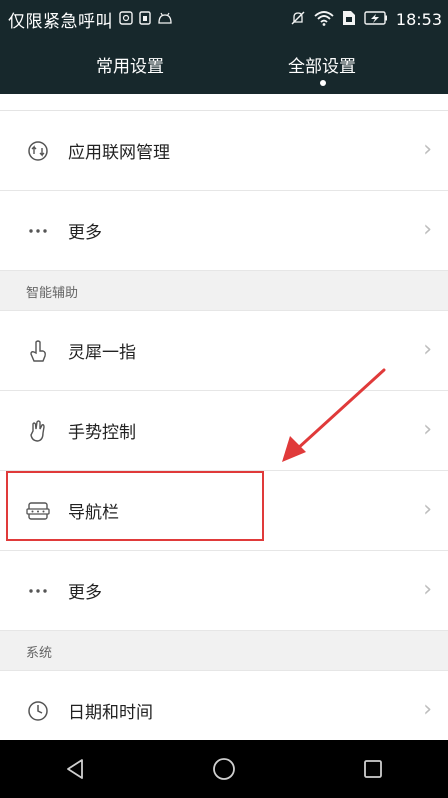 This screenshot has width=448, height=798. Describe the element at coordinates (52, 293) in the screenshot. I see `section-title: 智能辅助` at that location.